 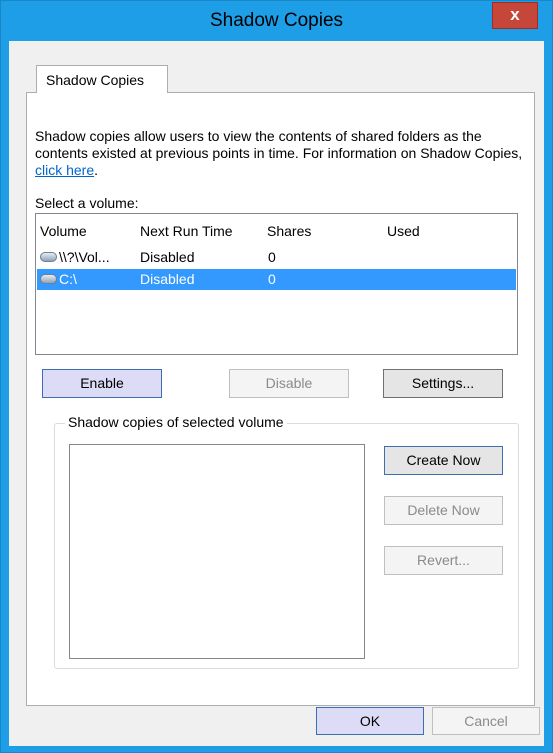 I want to click on close-button: x, so click(x=515, y=15).